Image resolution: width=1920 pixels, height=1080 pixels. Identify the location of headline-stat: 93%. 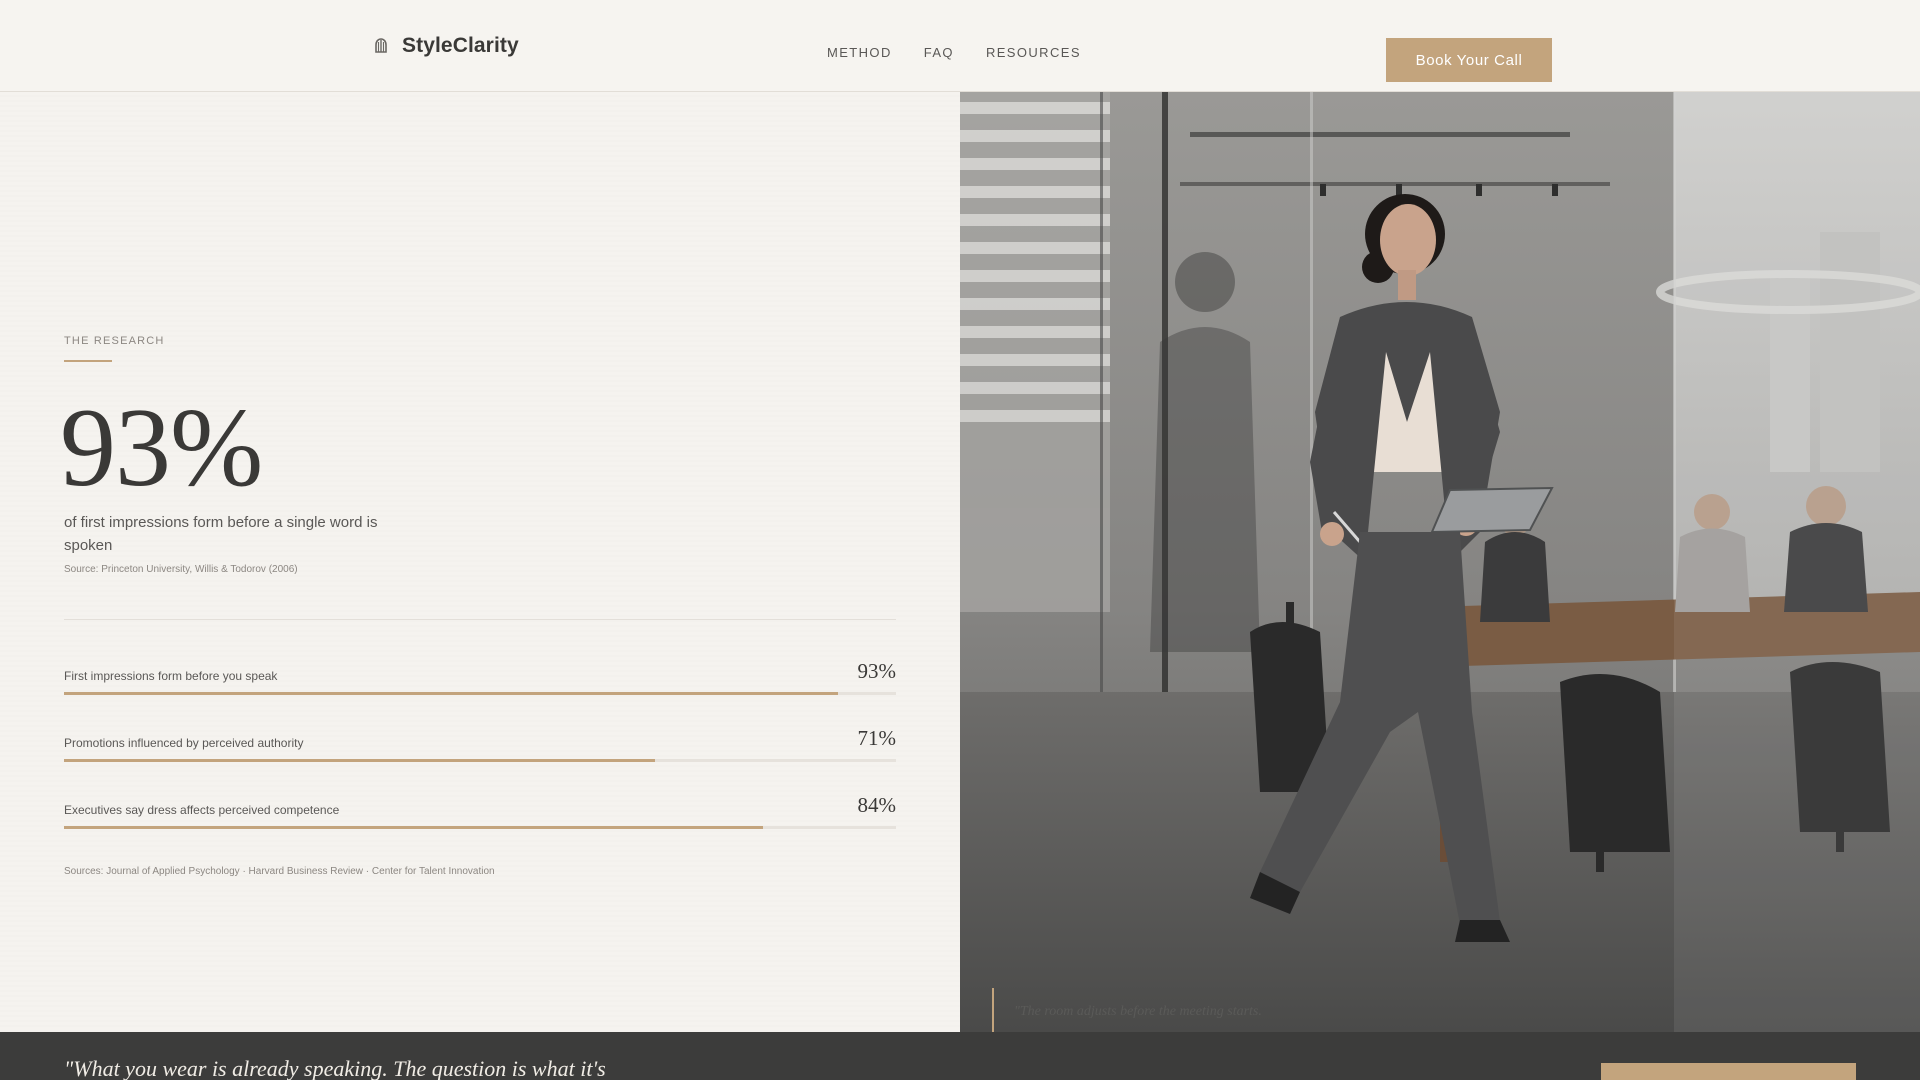
(161, 448).